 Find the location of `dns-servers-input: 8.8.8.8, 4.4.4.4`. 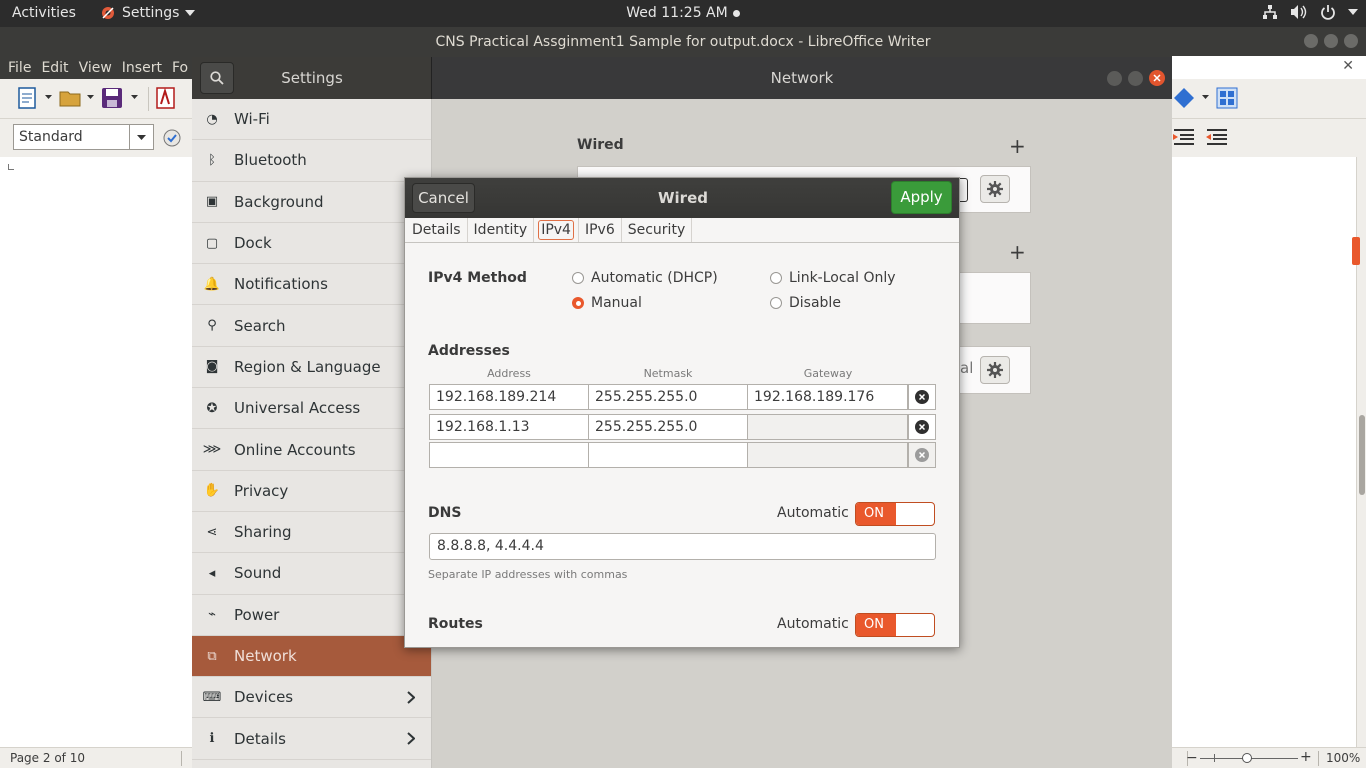

dns-servers-input: 8.8.8.8, 4.4.4.4 is located at coordinates (682, 546).